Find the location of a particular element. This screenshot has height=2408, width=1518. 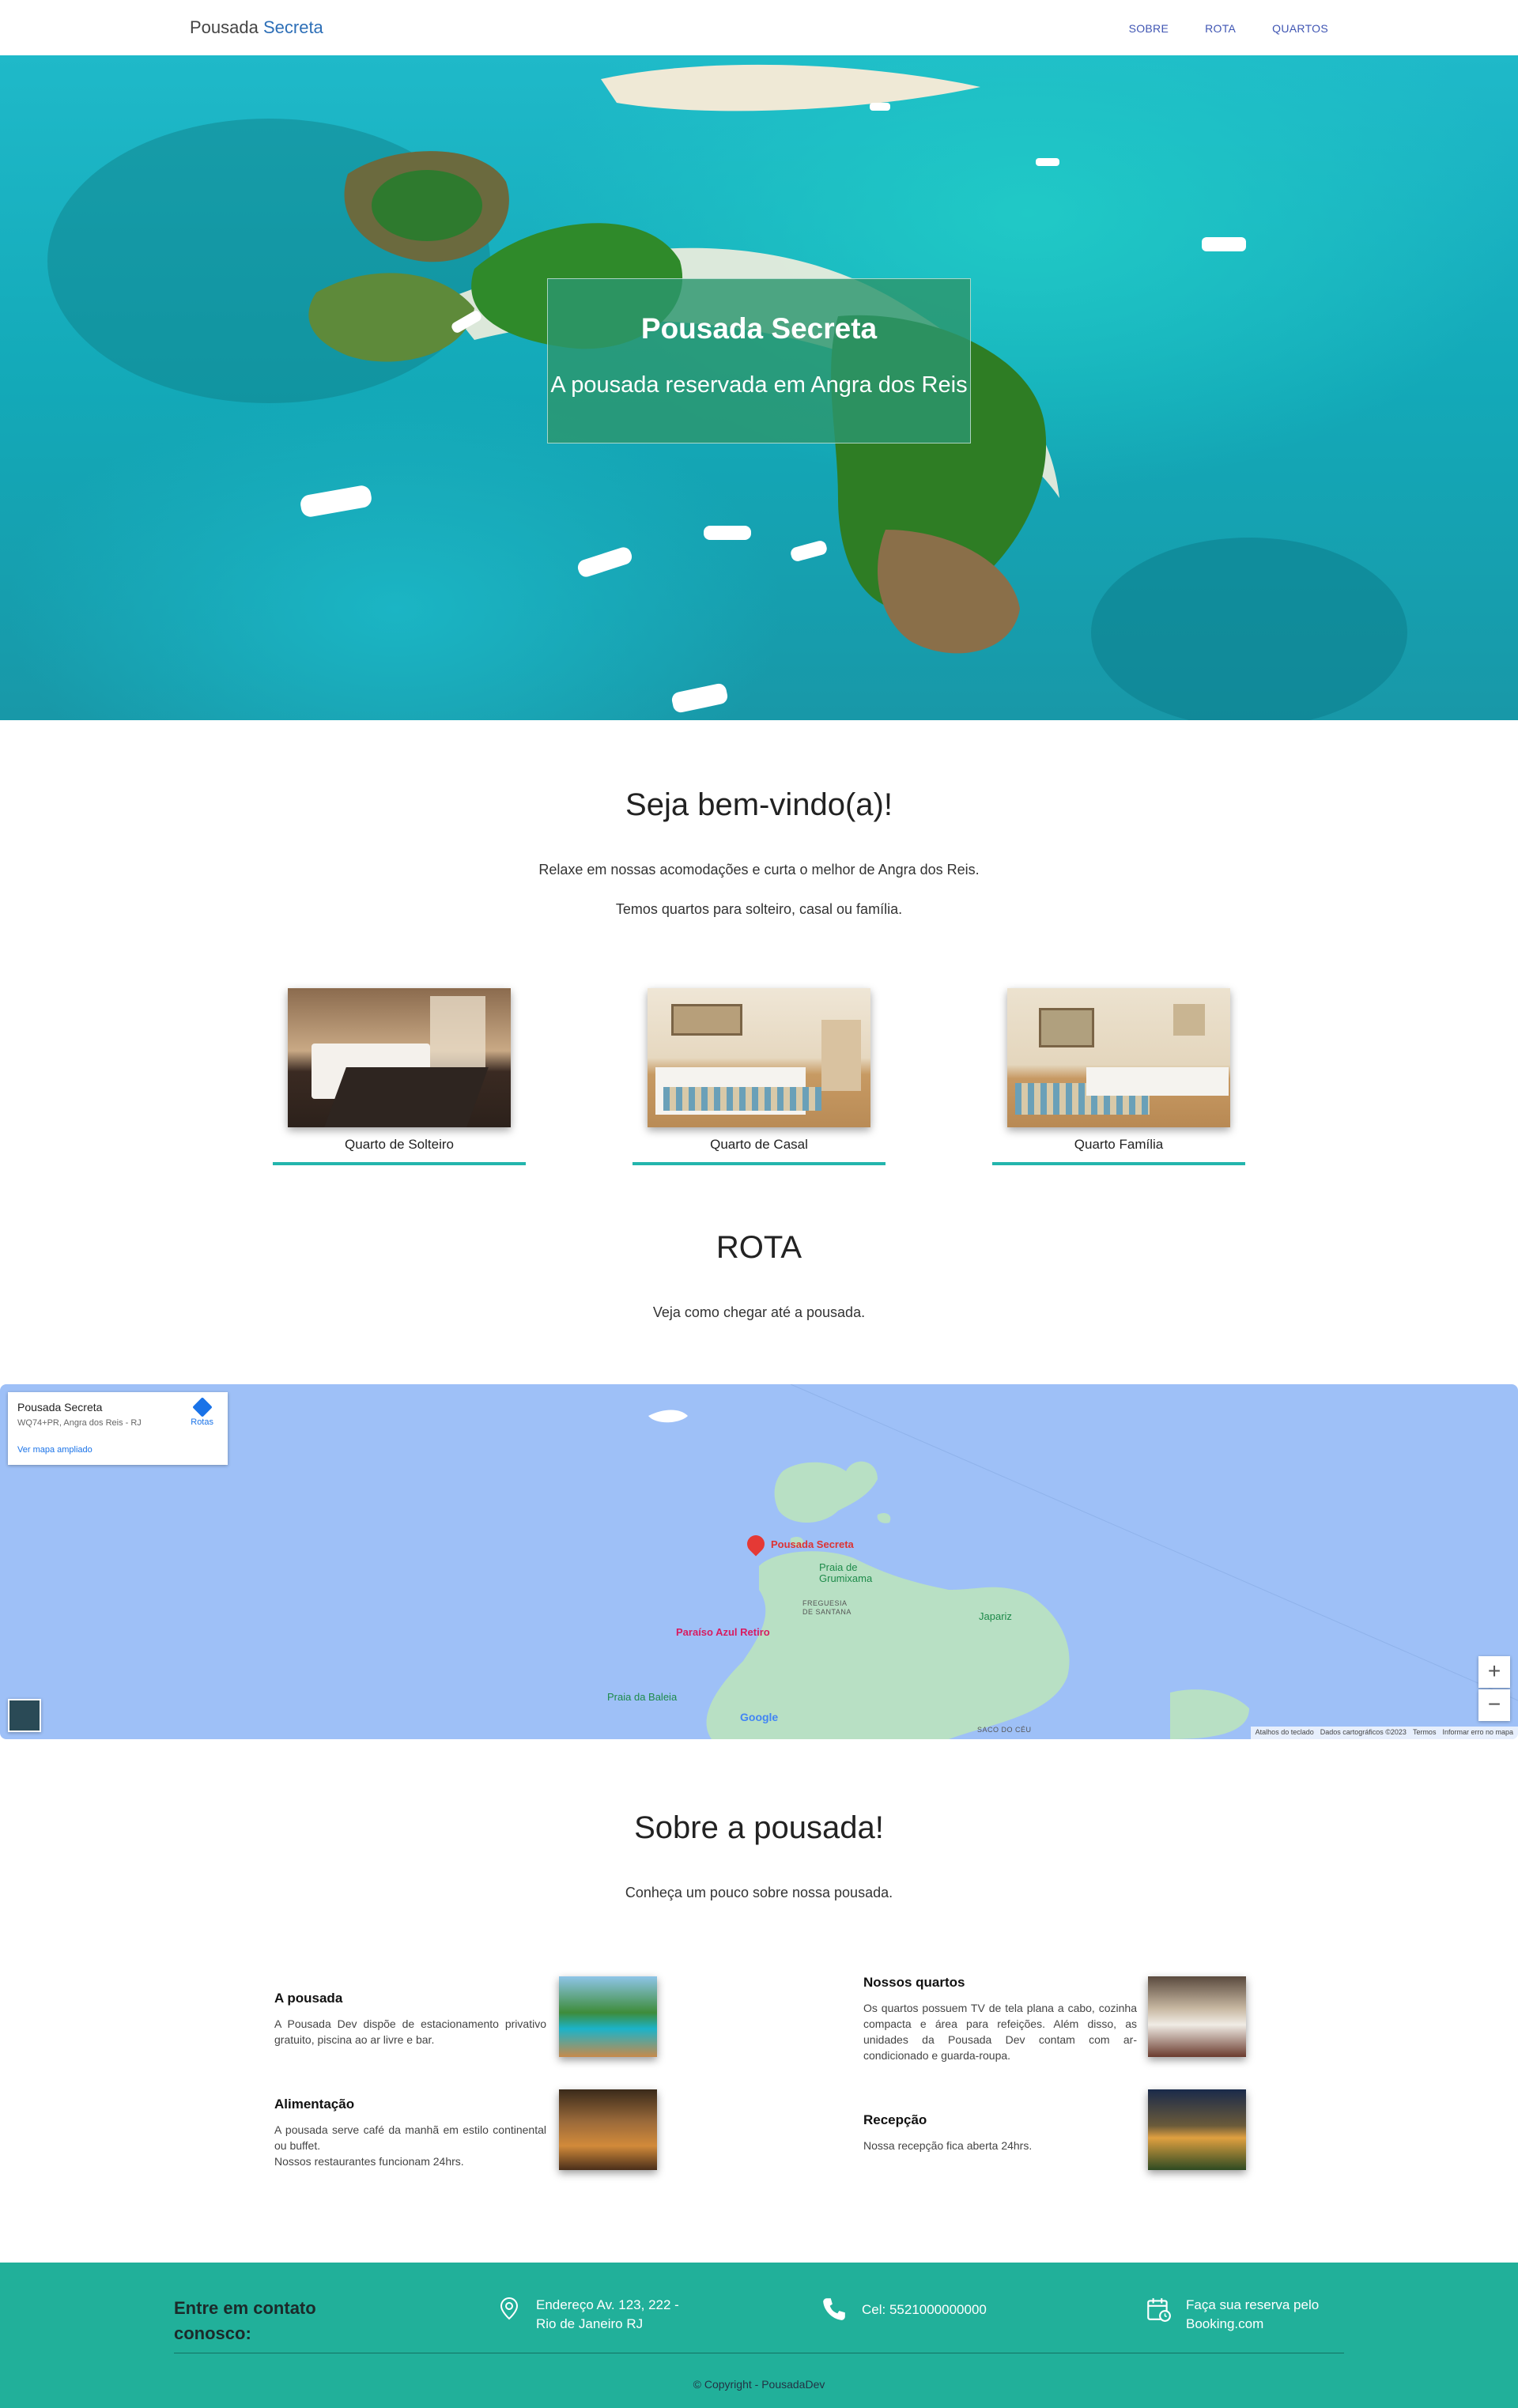

footer-booking-line-1: Faça sua reserva pelo is located at coordinates (1253, 2304).